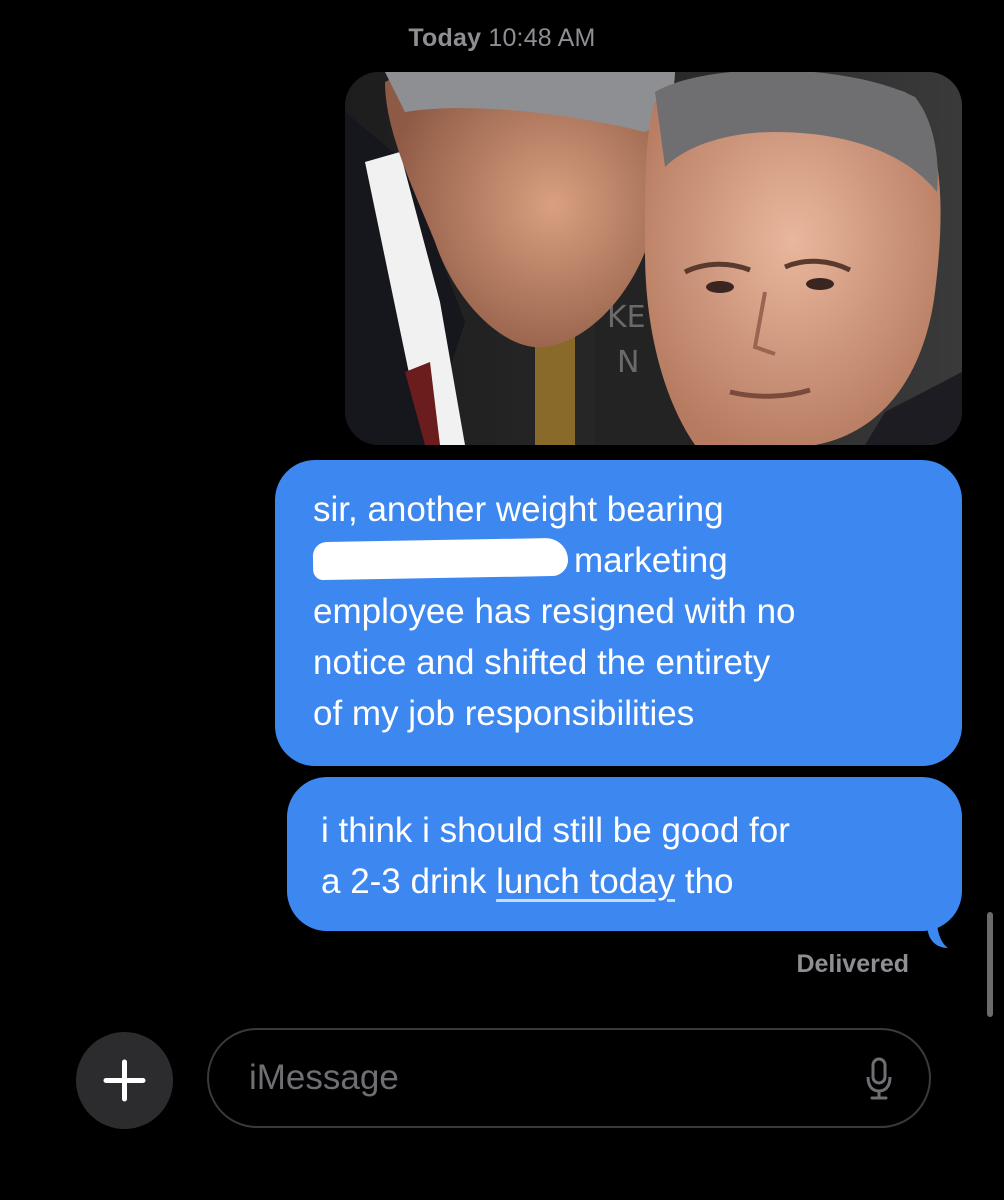 Image resolution: width=1004 pixels, height=1200 pixels. I want to click on timestamp-day: Today, so click(445, 38).